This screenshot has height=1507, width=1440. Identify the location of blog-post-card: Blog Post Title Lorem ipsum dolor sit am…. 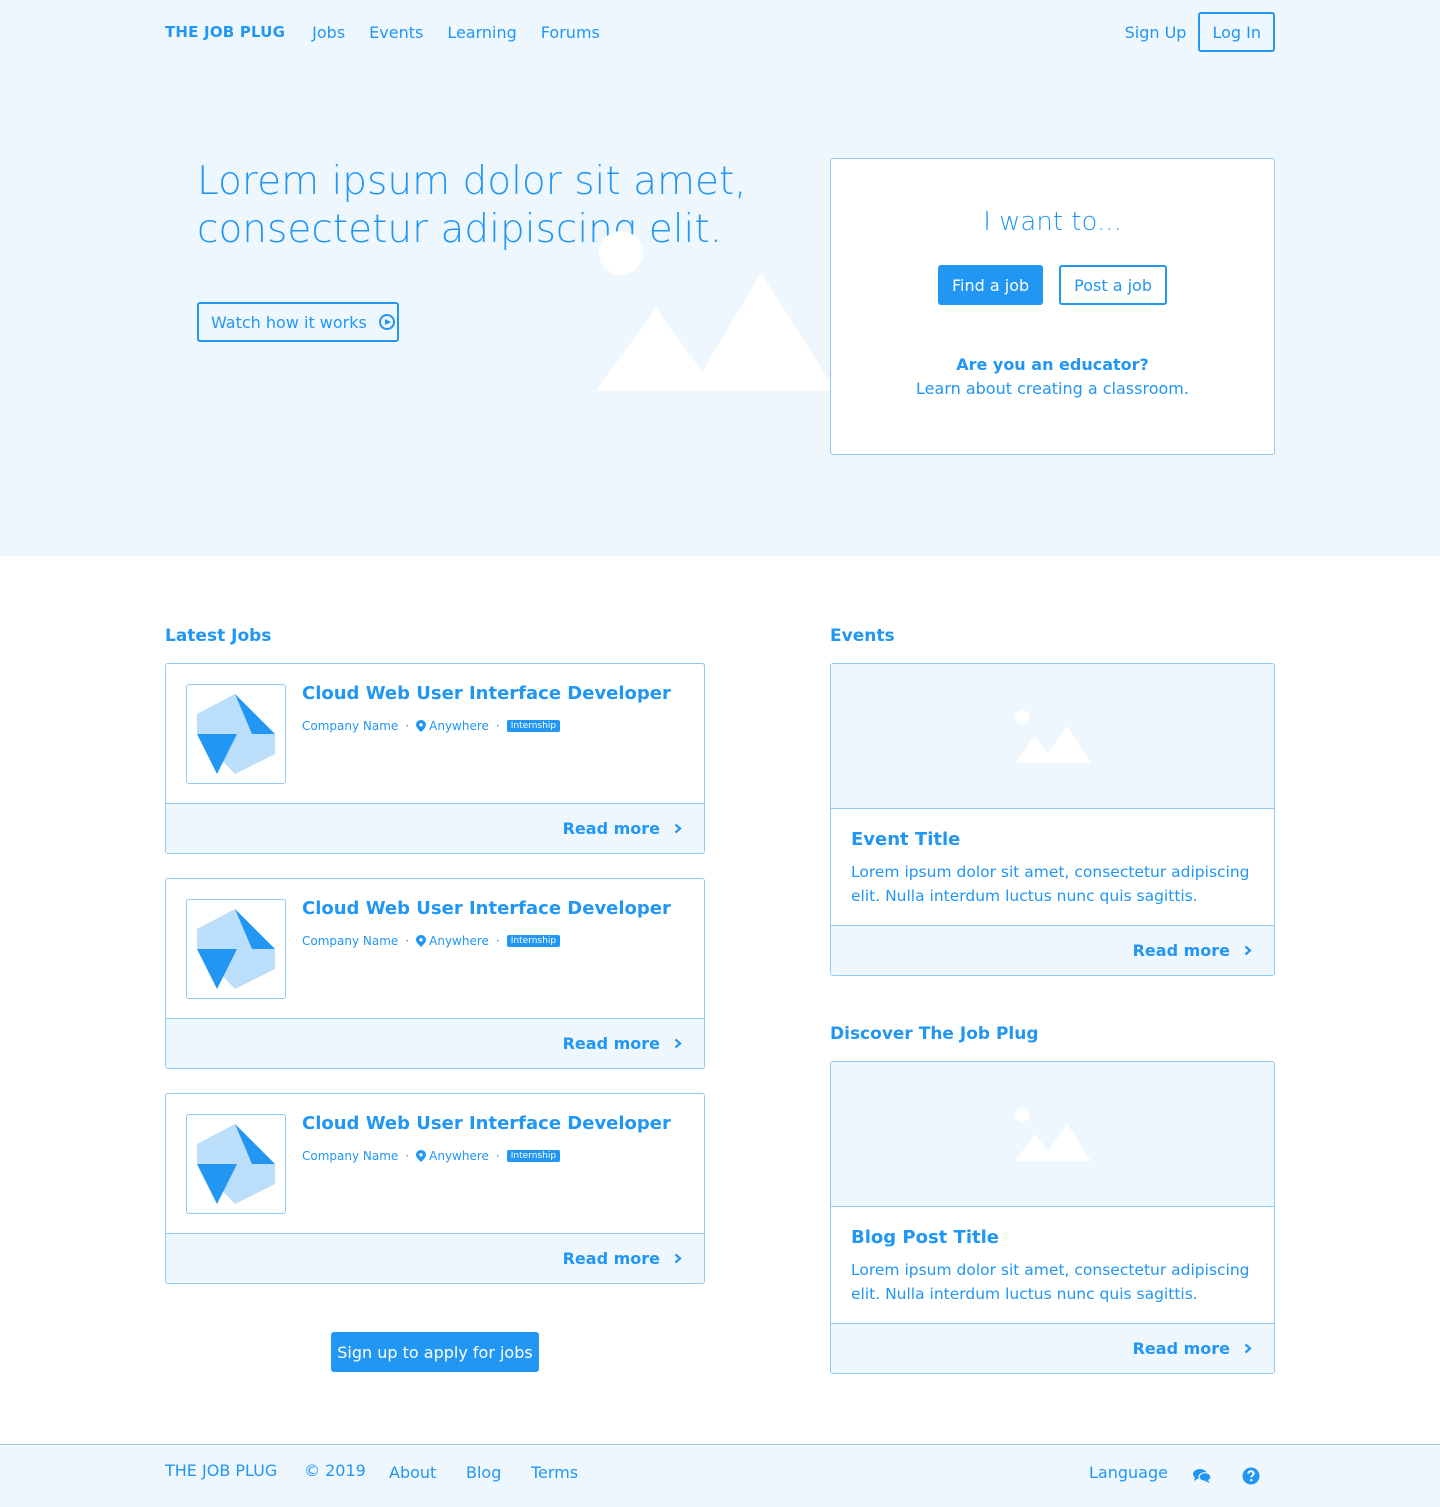
(1052, 1217).